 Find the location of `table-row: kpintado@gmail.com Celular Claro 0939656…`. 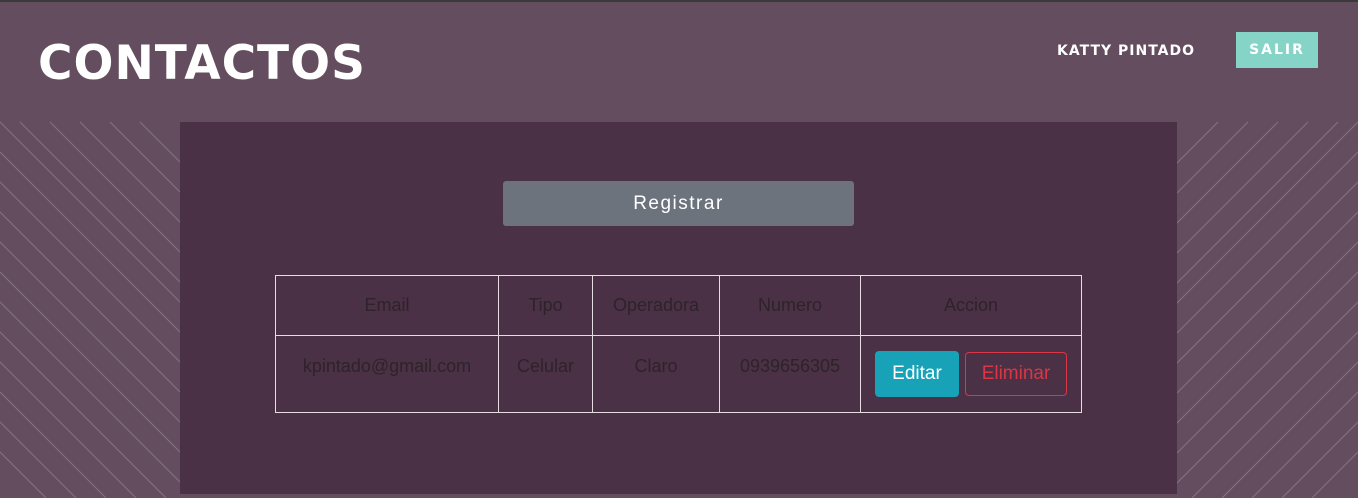

table-row: kpintado@gmail.com Celular Claro 0939656… is located at coordinates (678, 374).